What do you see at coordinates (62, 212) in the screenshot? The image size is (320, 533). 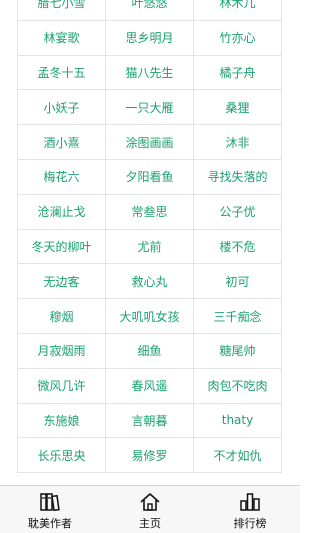 I see `author-cell: 沧澜止戈` at bounding box center [62, 212].